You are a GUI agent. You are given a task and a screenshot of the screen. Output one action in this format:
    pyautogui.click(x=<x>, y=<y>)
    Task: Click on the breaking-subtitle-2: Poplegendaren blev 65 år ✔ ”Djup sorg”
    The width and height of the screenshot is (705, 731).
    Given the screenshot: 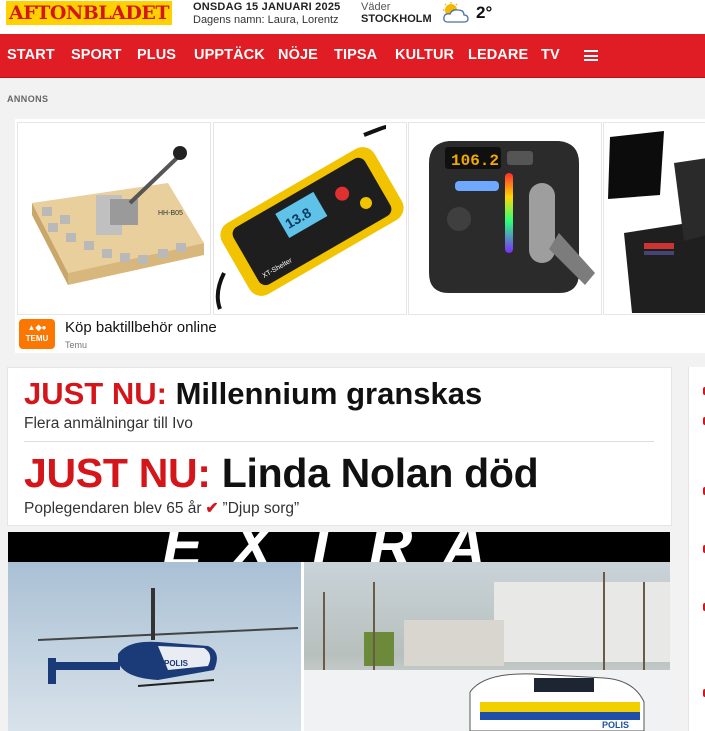 What is the action you would take?
    pyautogui.click(x=161, y=508)
    